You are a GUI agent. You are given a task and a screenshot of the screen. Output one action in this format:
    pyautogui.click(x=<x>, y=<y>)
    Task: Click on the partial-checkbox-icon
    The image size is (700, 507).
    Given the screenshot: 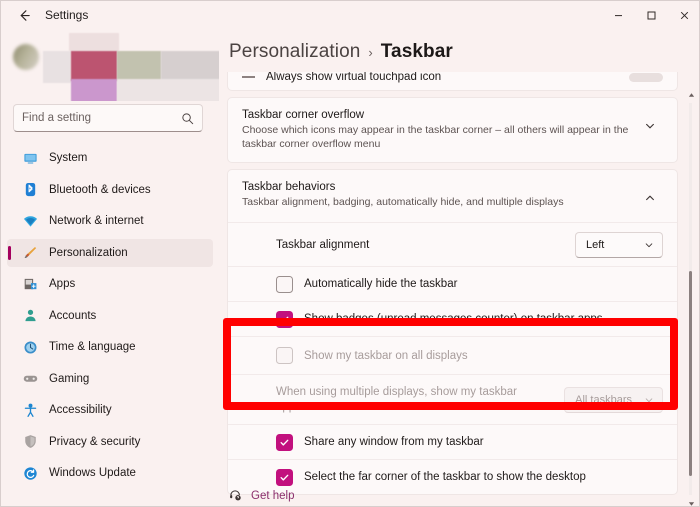 What is the action you would take?
    pyautogui.click(x=248, y=77)
    